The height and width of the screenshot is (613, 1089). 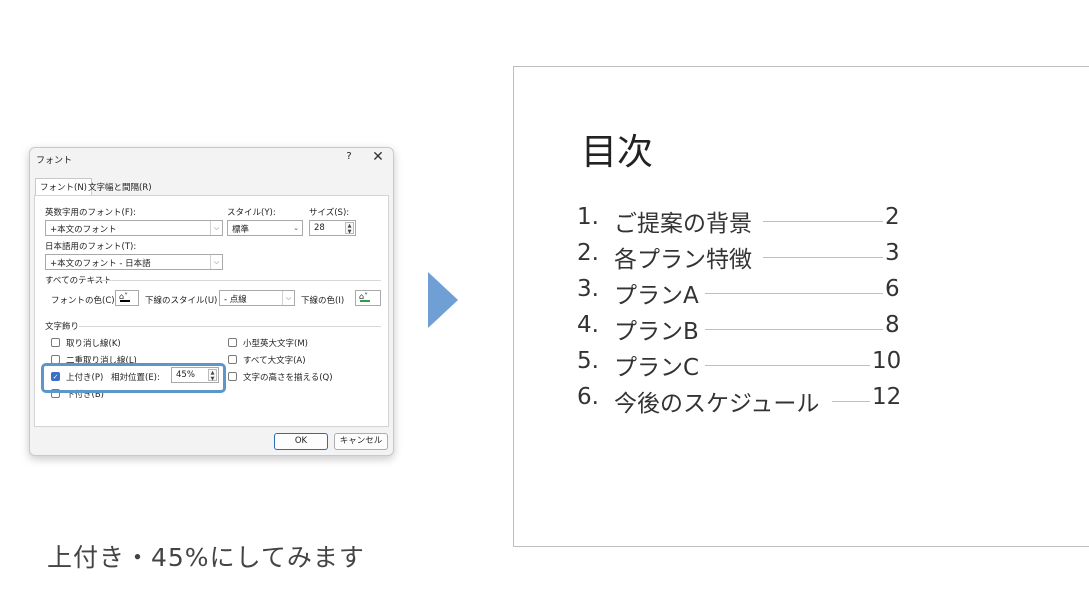 I want to click on underline-color-button: ⌂˅, so click(x=368, y=298).